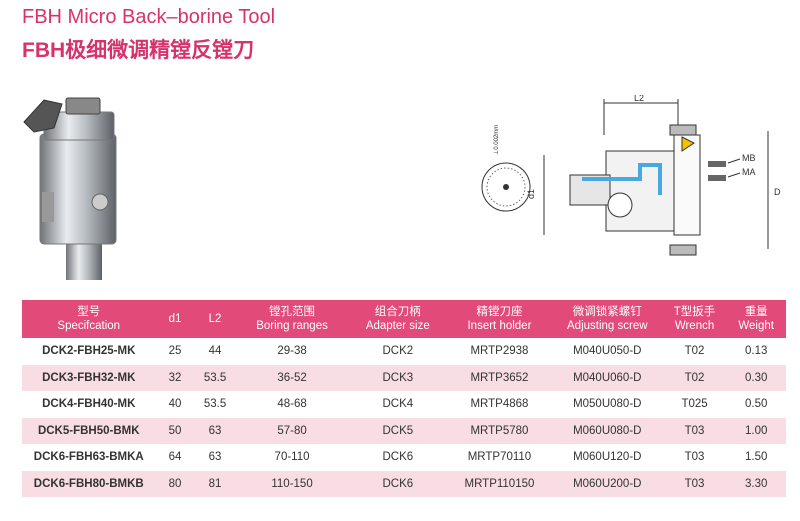 This screenshot has width=800, height=521. Describe the element at coordinates (175, 457) in the screenshot. I see `cell-d1: 64` at that location.